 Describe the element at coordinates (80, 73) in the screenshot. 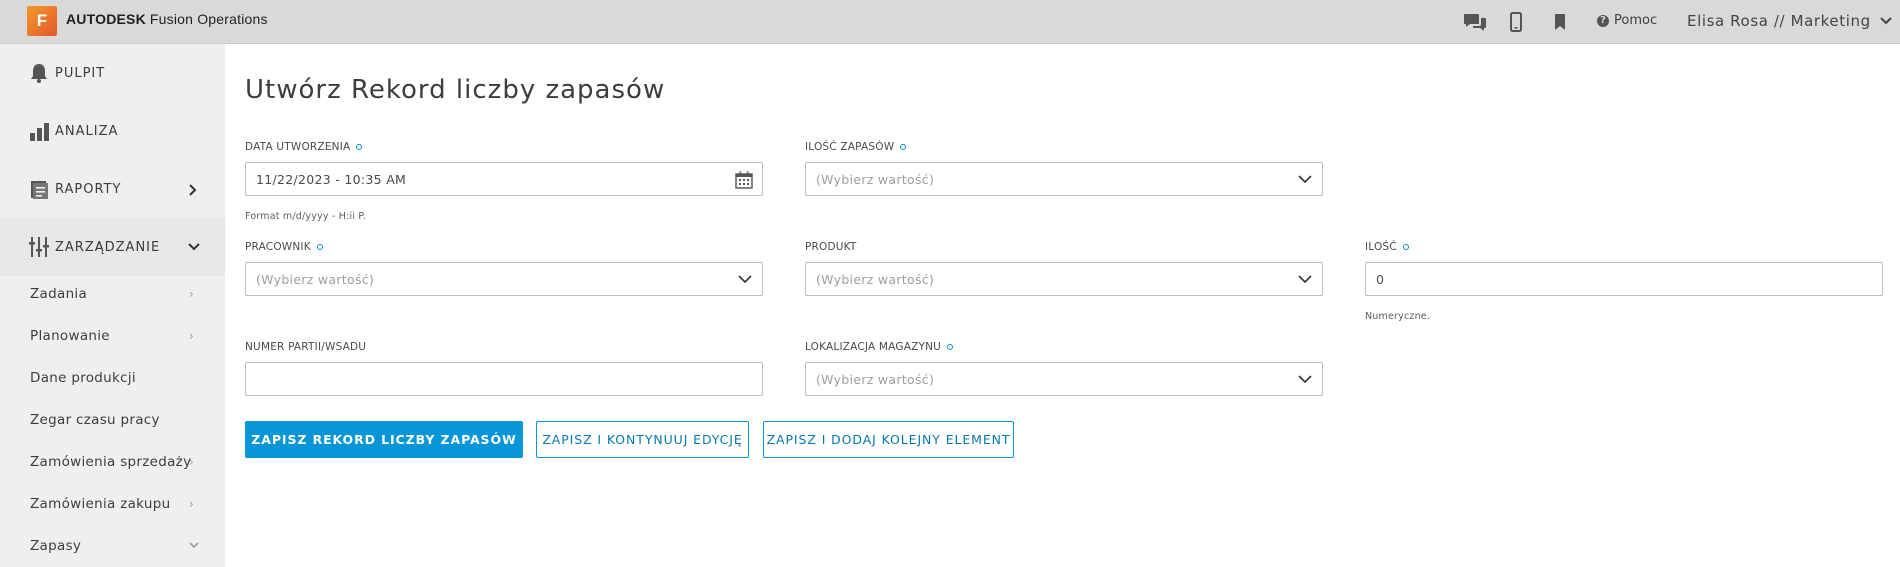

I see `sidebar-item-label: PULPIT` at that location.